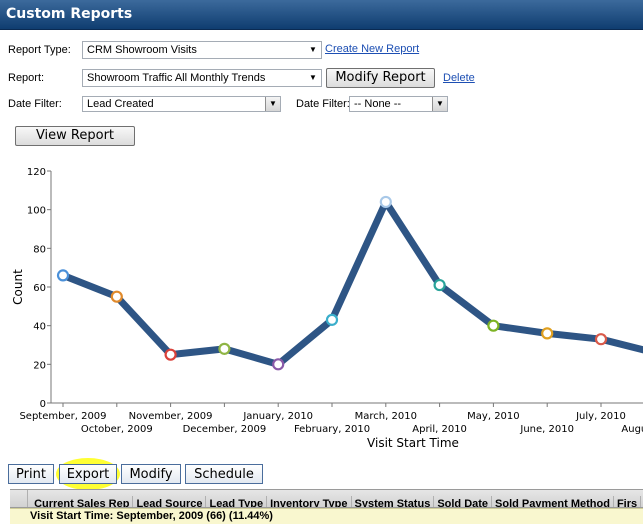 The width and height of the screenshot is (643, 524). I want to click on delete-link: Delete, so click(459, 78).